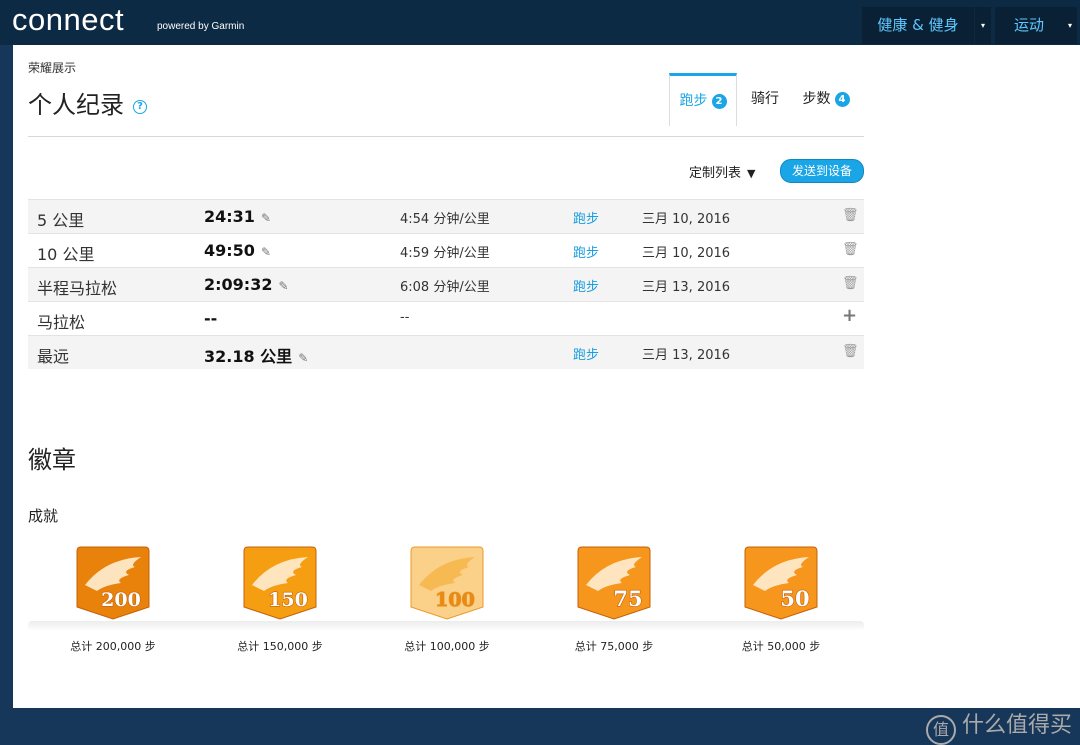 Image resolution: width=1080 pixels, height=745 pixels. Describe the element at coordinates (280, 646) in the screenshot. I see `badge-label: 总计 150,000 步` at that location.